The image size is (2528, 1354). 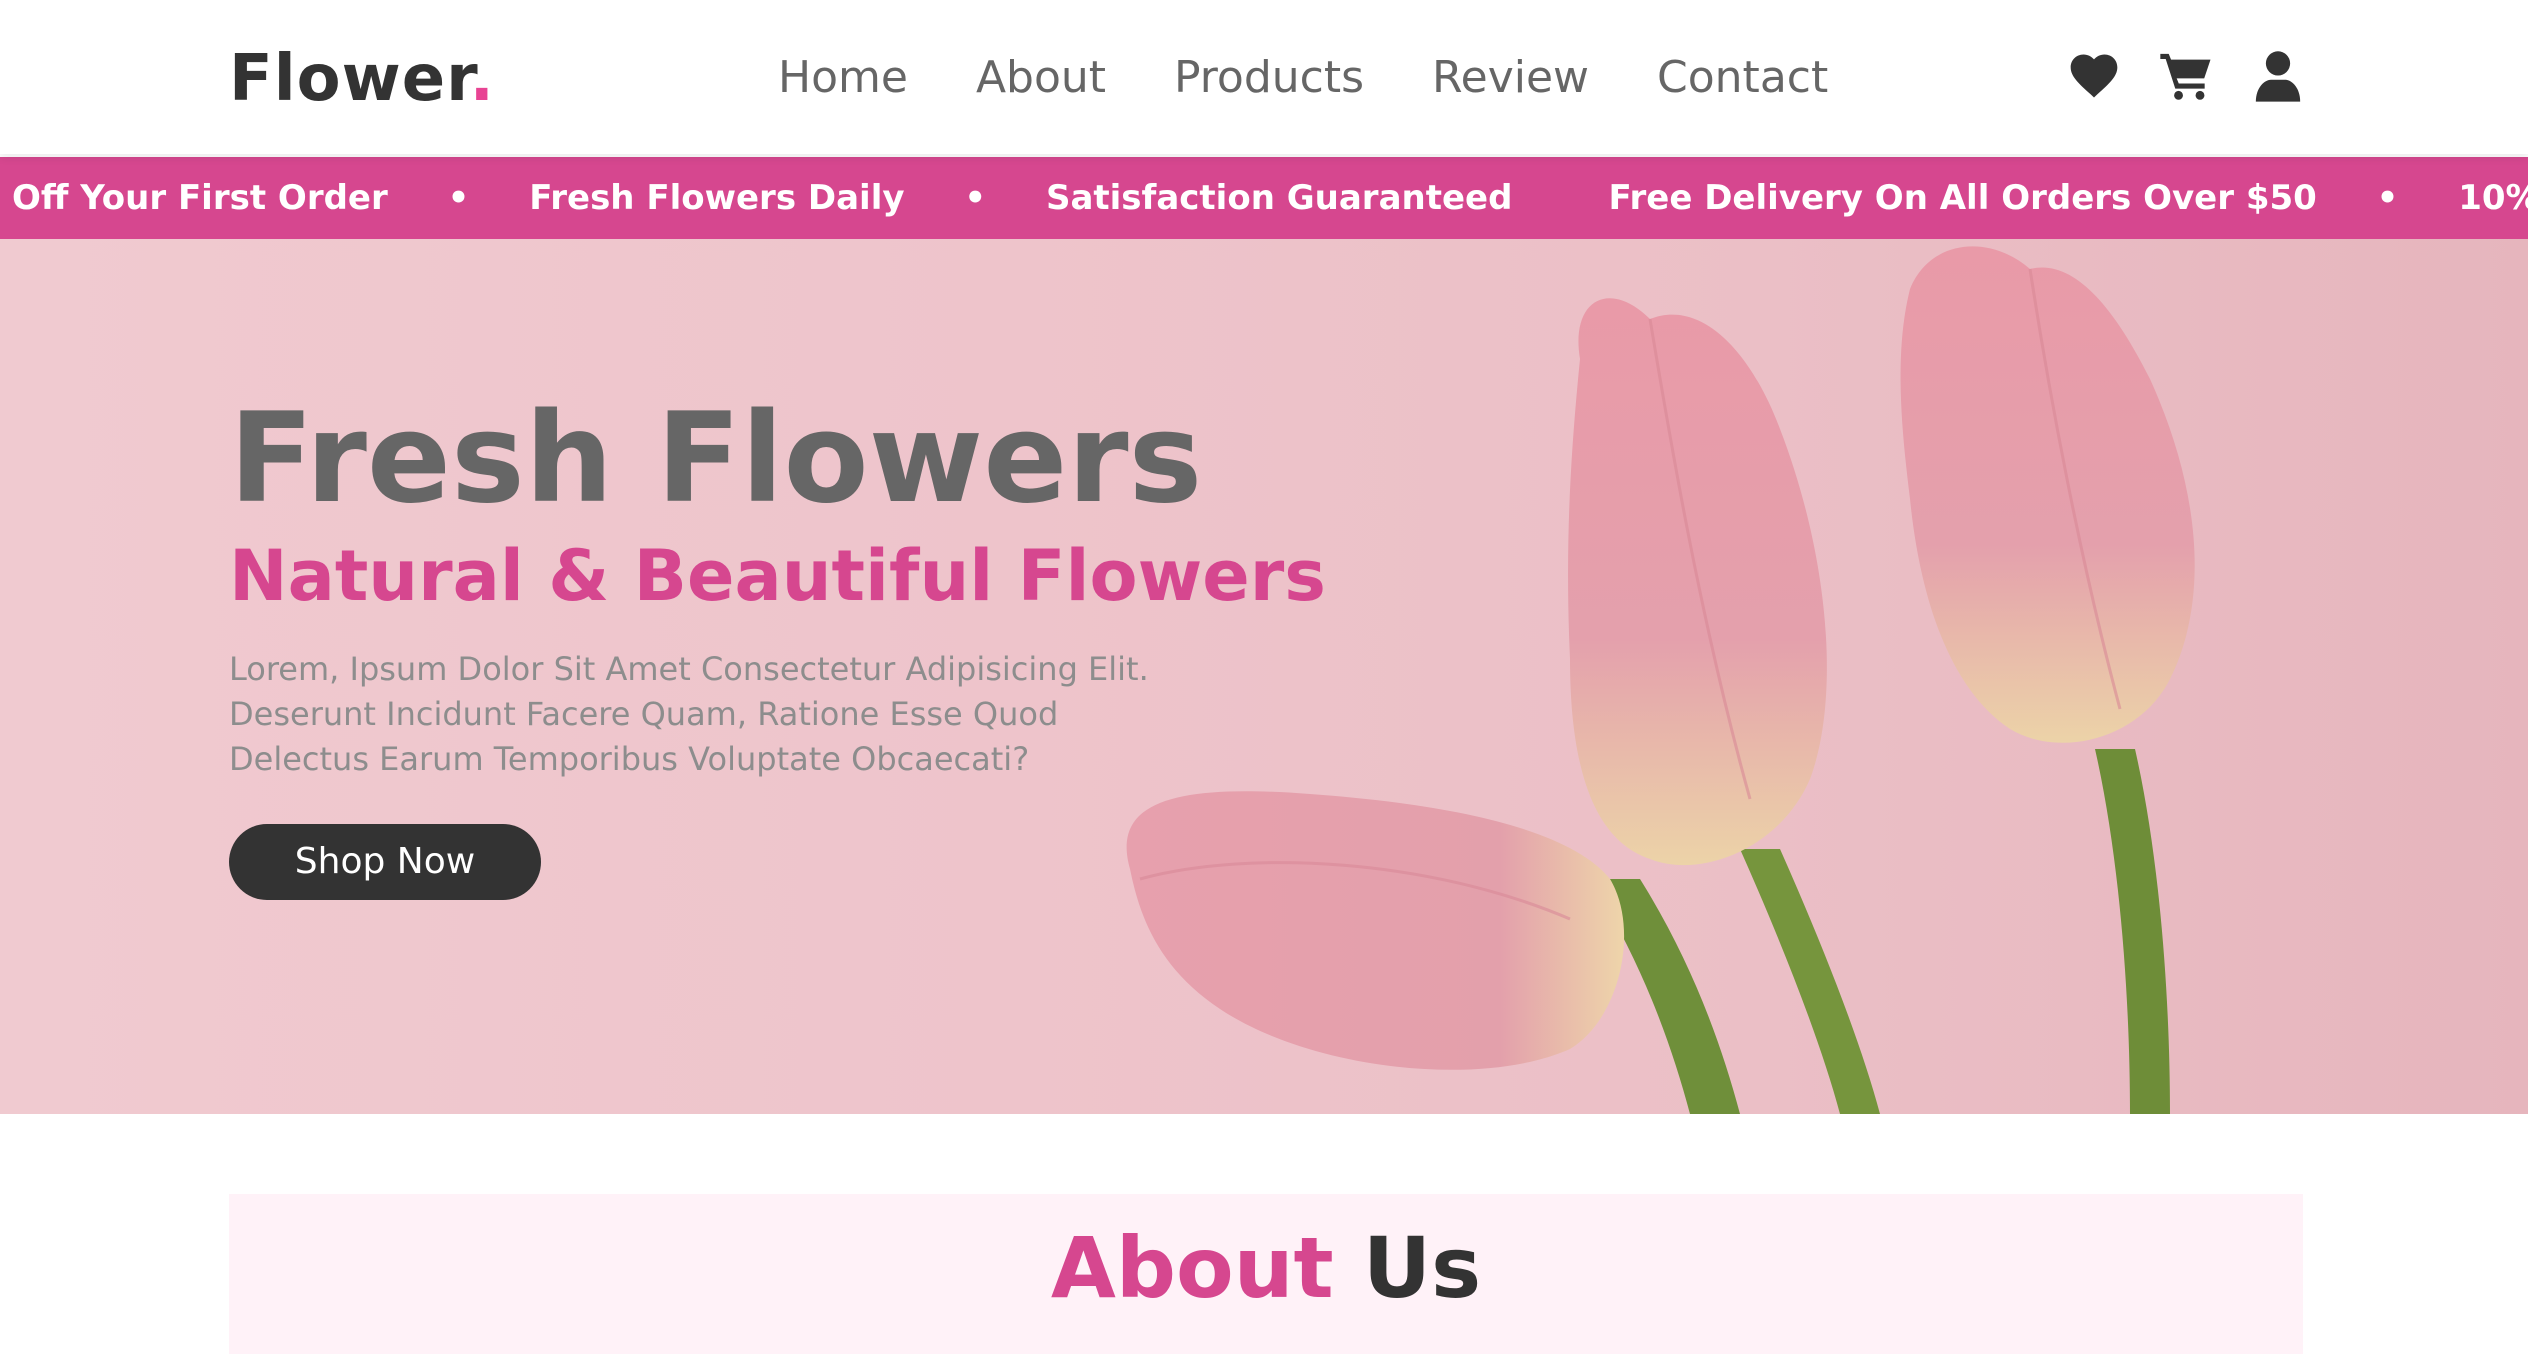 I want to click on nav-link-home: Home, so click(x=843, y=78).